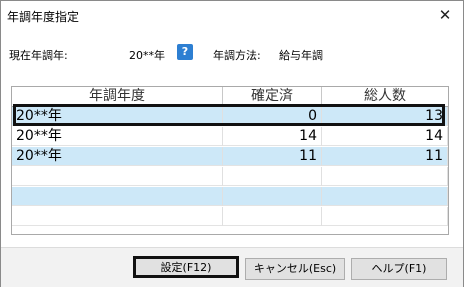 This screenshot has height=287, width=464. Describe the element at coordinates (385, 116) in the screenshot. I see `cell-total: 13` at that location.